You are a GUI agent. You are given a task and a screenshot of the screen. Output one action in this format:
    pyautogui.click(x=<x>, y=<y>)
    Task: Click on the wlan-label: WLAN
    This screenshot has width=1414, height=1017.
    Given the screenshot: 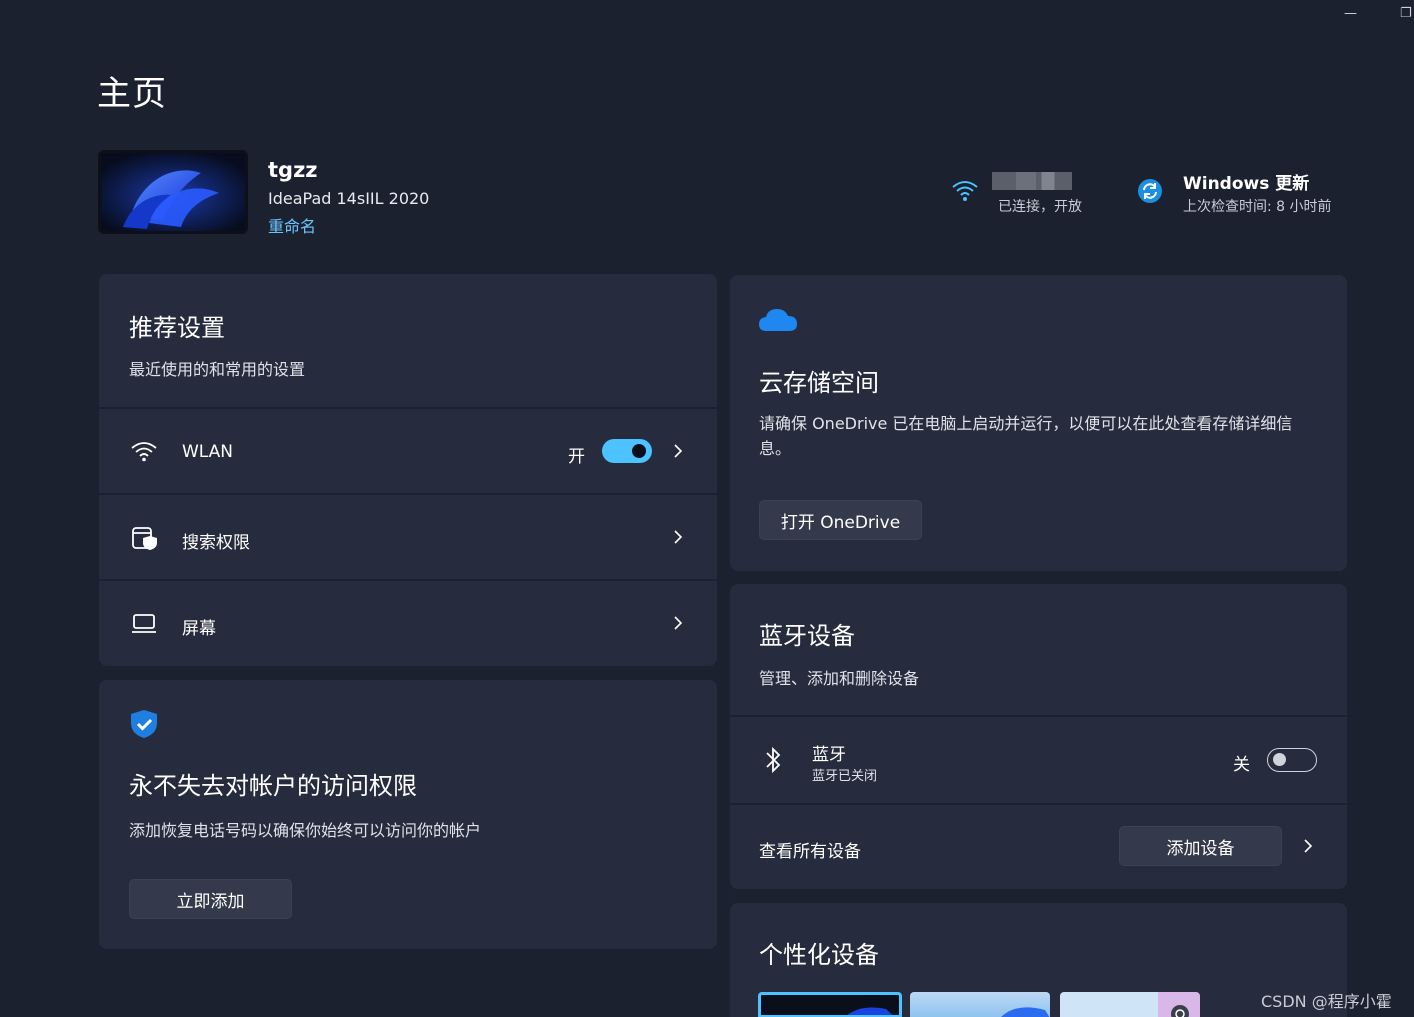 What is the action you would take?
    pyautogui.click(x=208, y=452)
    